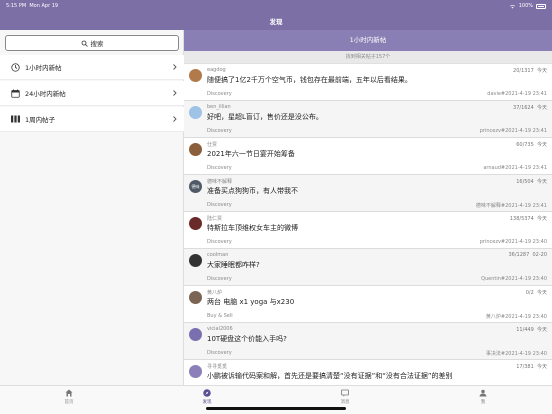 Image resolution: width=552 pixels, height=414 pixels. I want to click on post-last-reply: Quentin#2021-4-19 23:40, so click(514, 279).